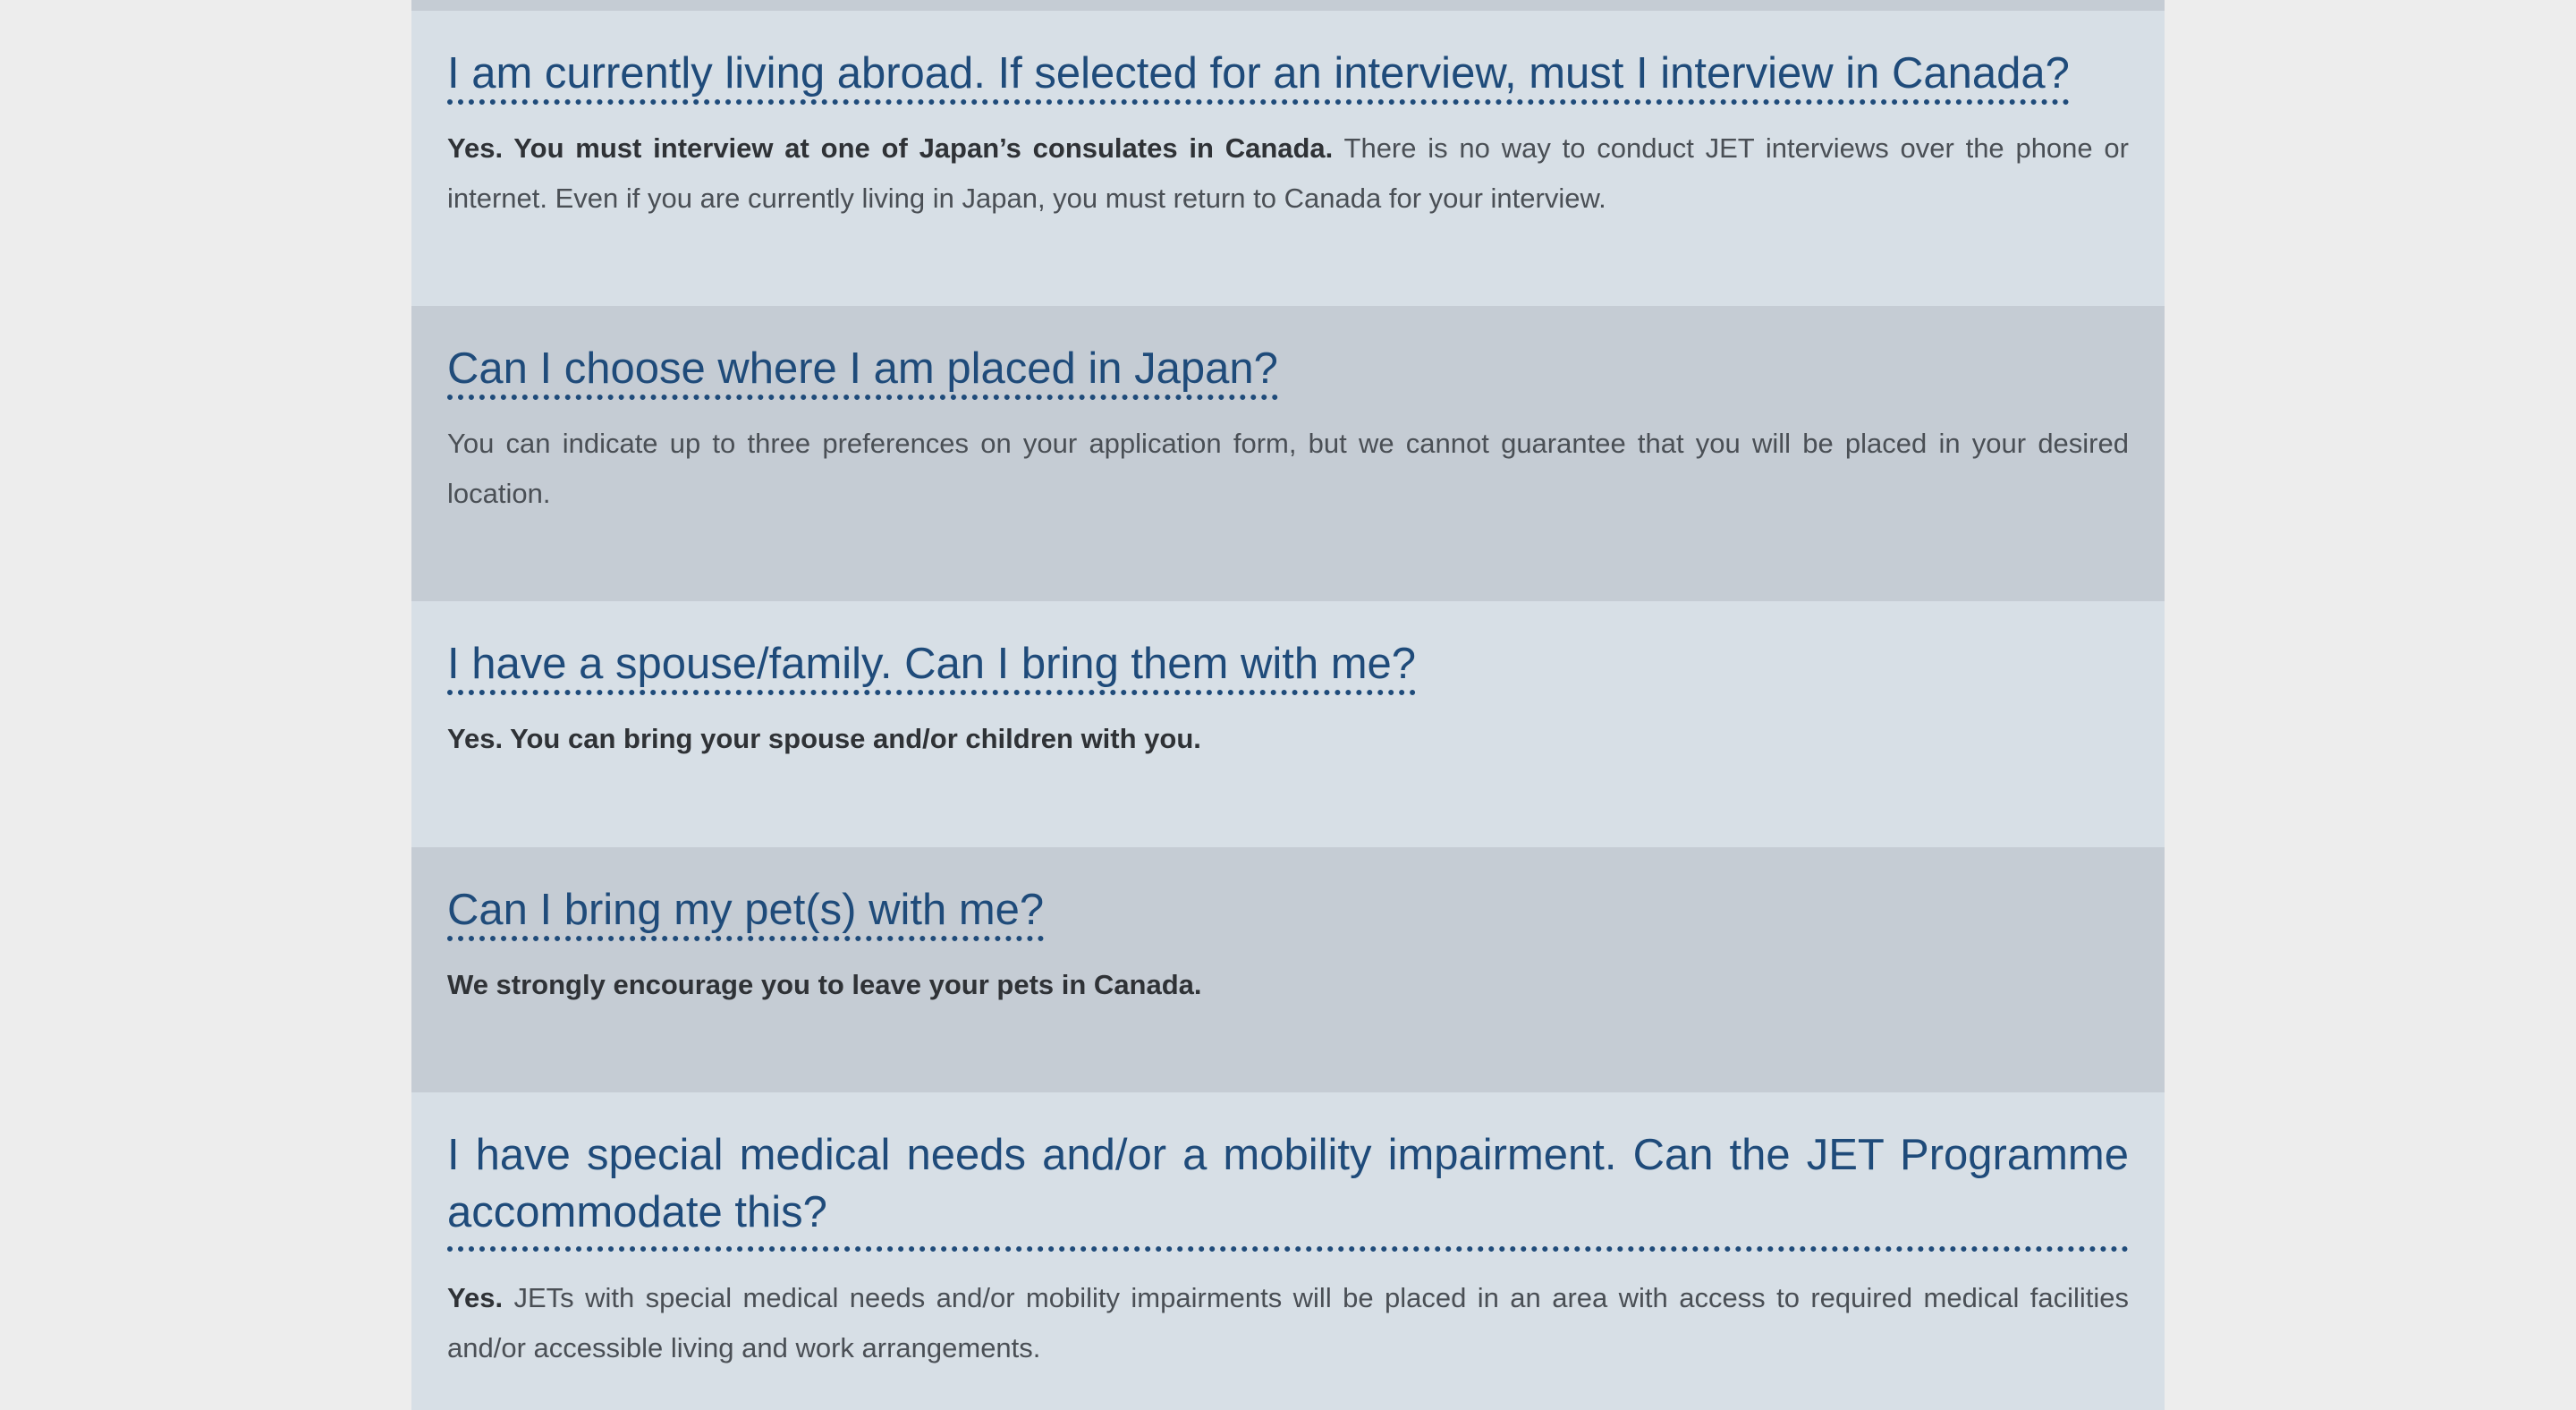 This screenshot has height=1410, width=2576. I want to click on section-divider-strip, so click(1288, 6).